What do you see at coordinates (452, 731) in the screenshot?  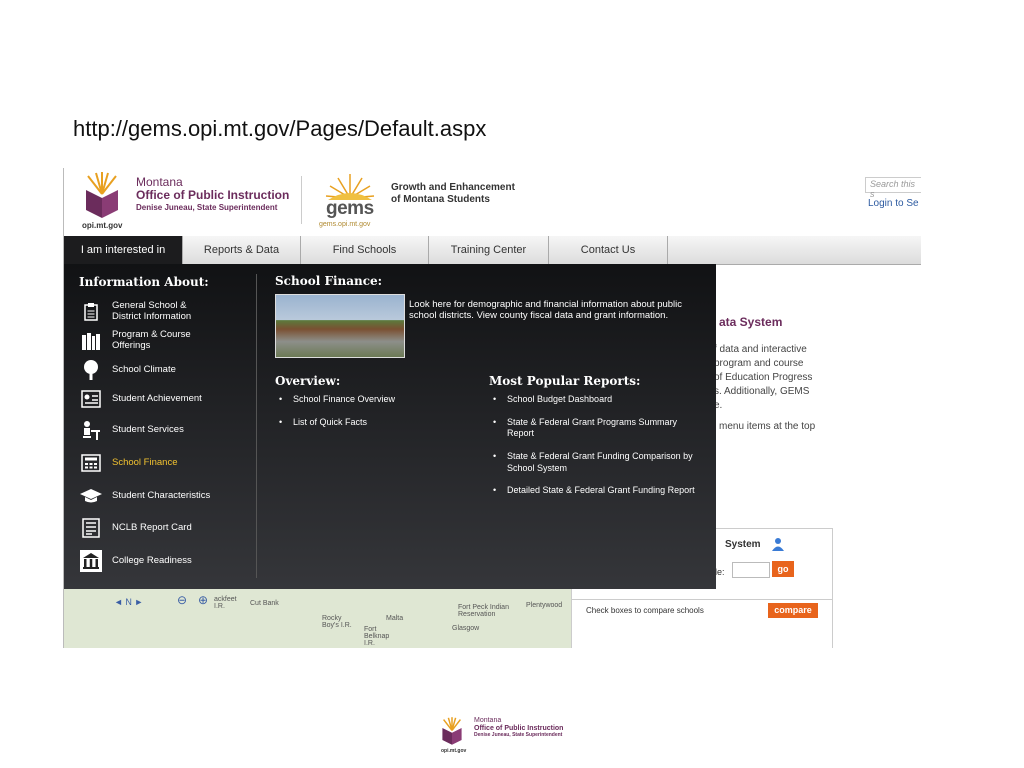 I see `footer-opi-logo-icon` at bounding box center [452, 731].